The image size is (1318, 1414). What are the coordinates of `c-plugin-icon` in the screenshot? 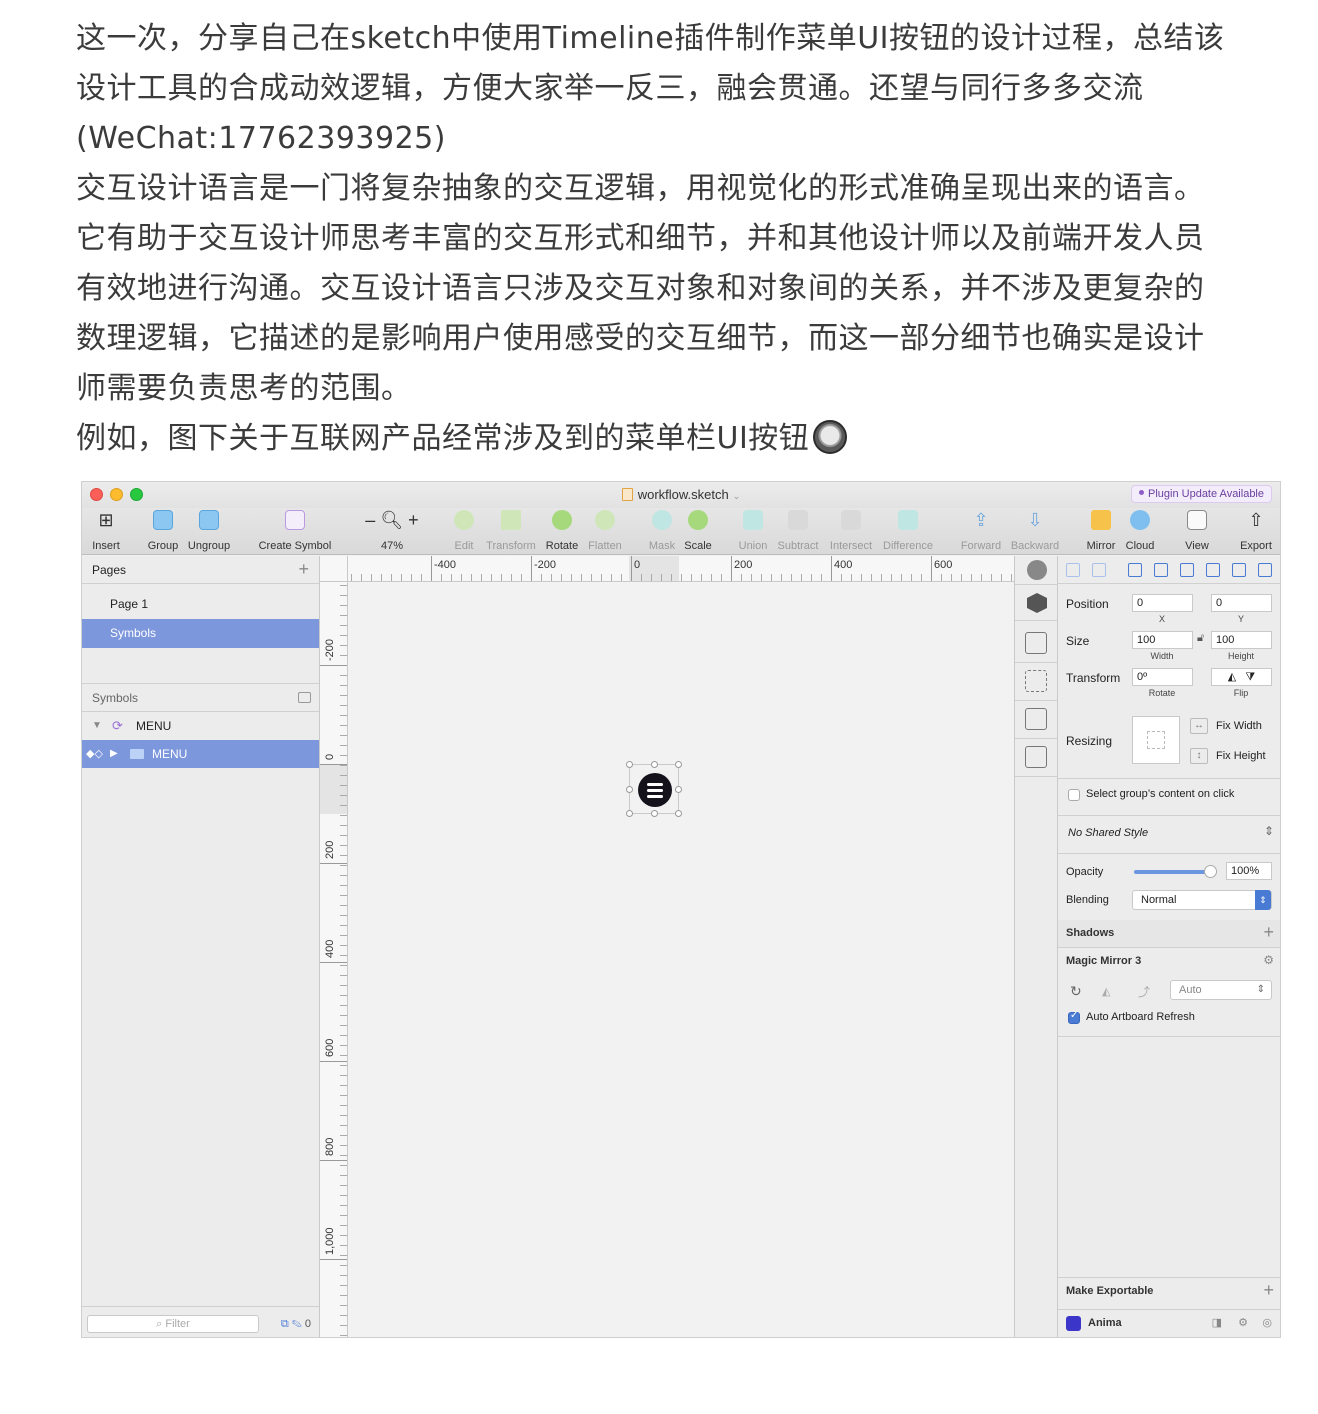 It's located at (1037, 570).